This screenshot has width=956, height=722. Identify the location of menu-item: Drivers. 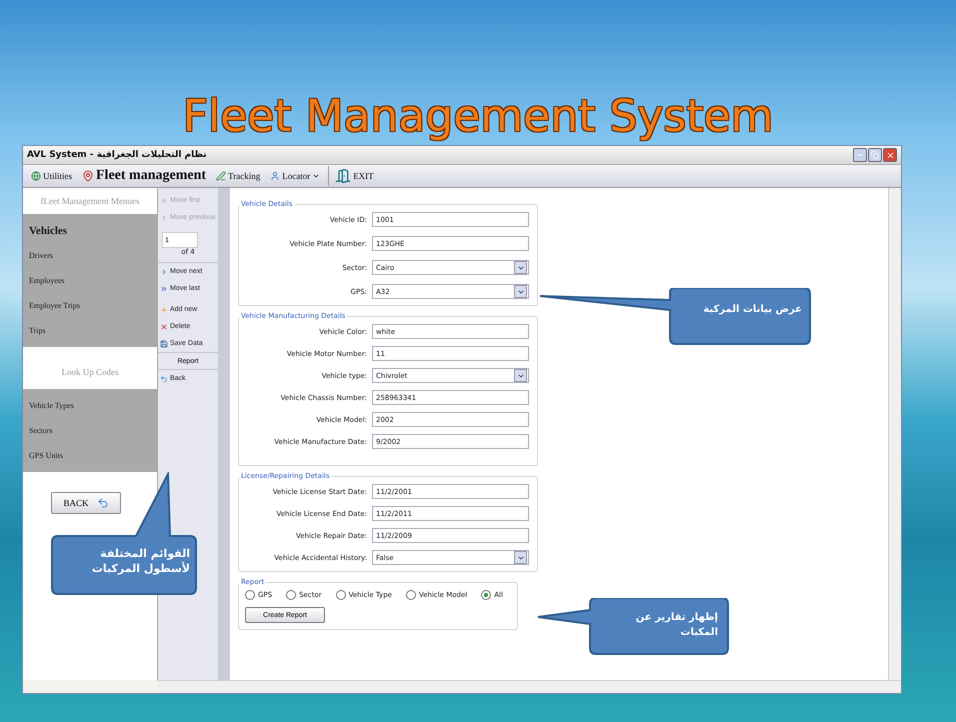
(90, 255).